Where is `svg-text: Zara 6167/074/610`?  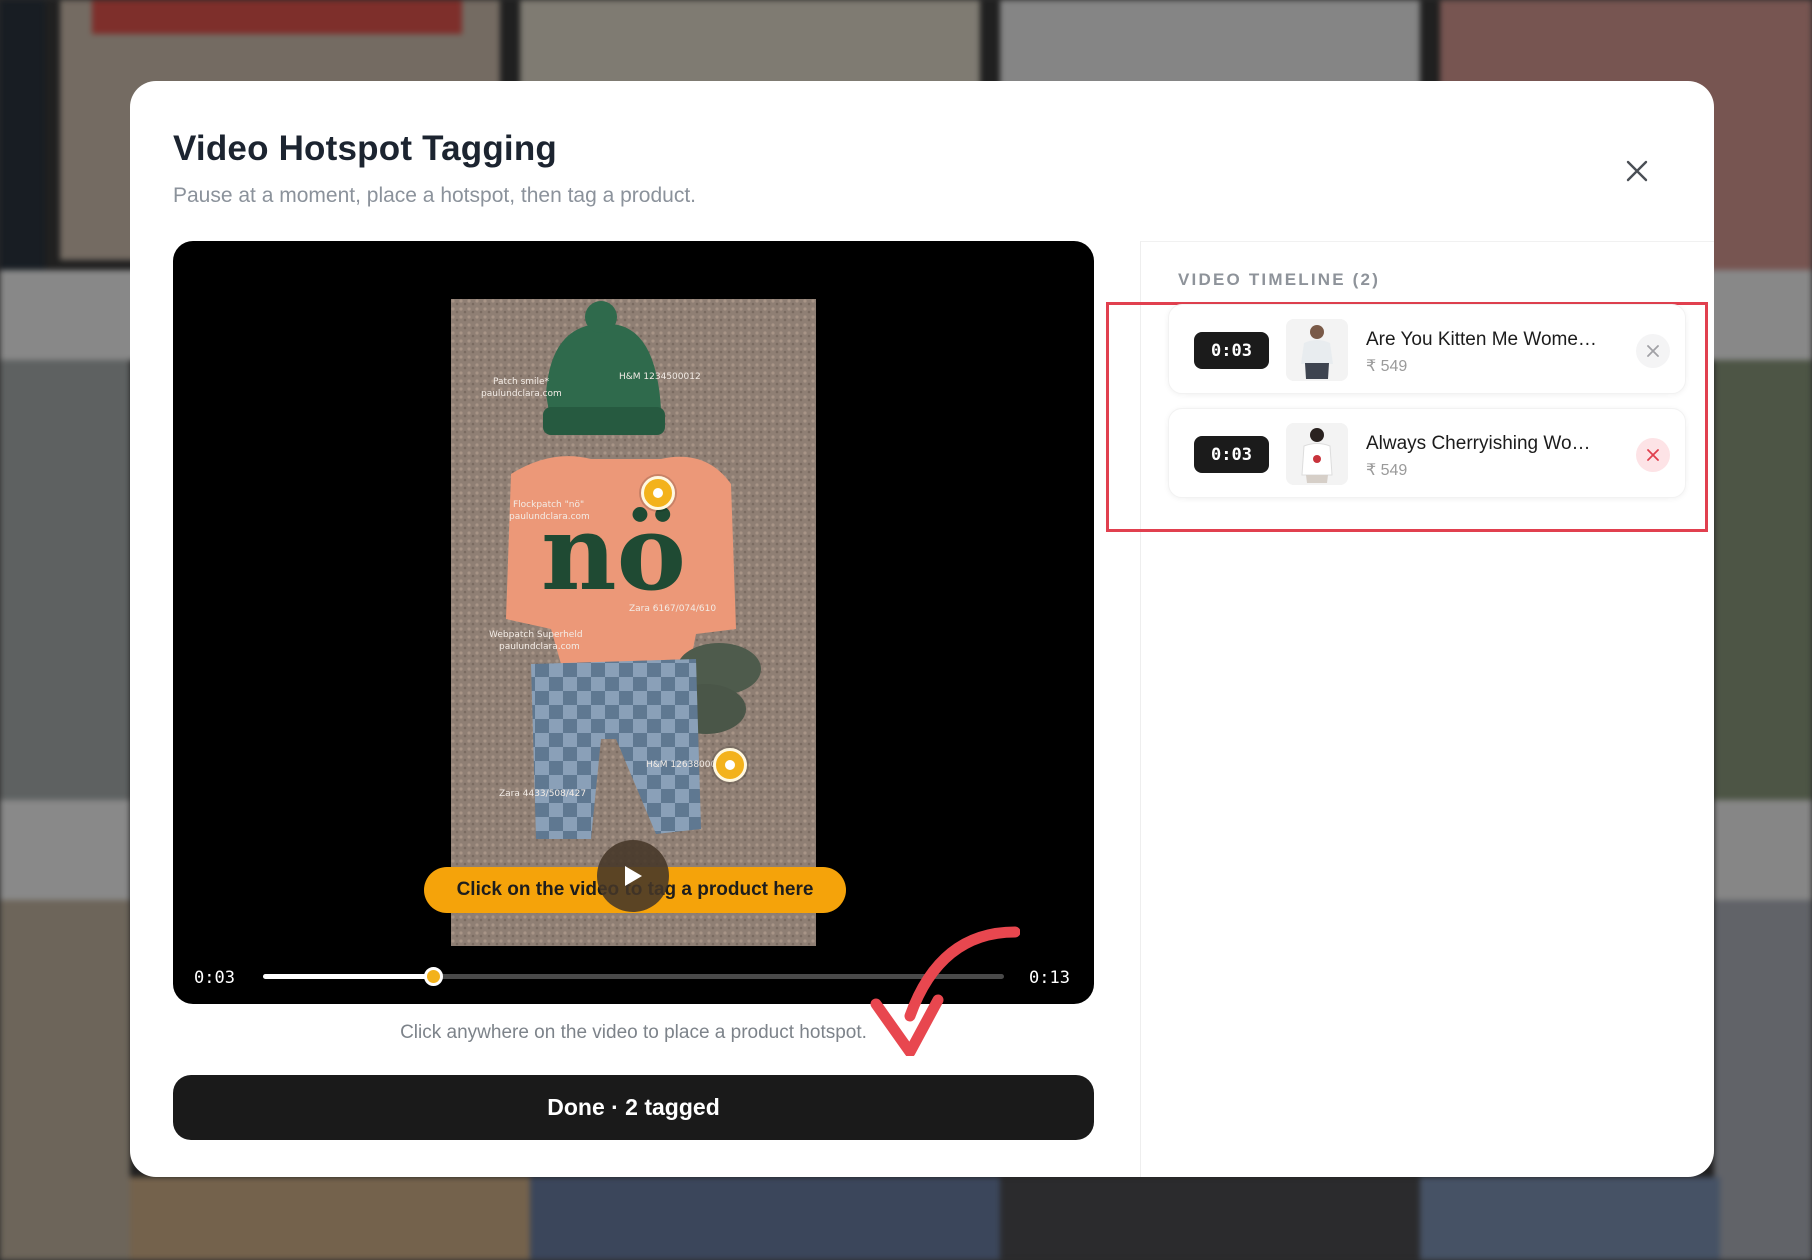
svg-text: Zara 6167/074/610 is located at coordinates (672, 609).